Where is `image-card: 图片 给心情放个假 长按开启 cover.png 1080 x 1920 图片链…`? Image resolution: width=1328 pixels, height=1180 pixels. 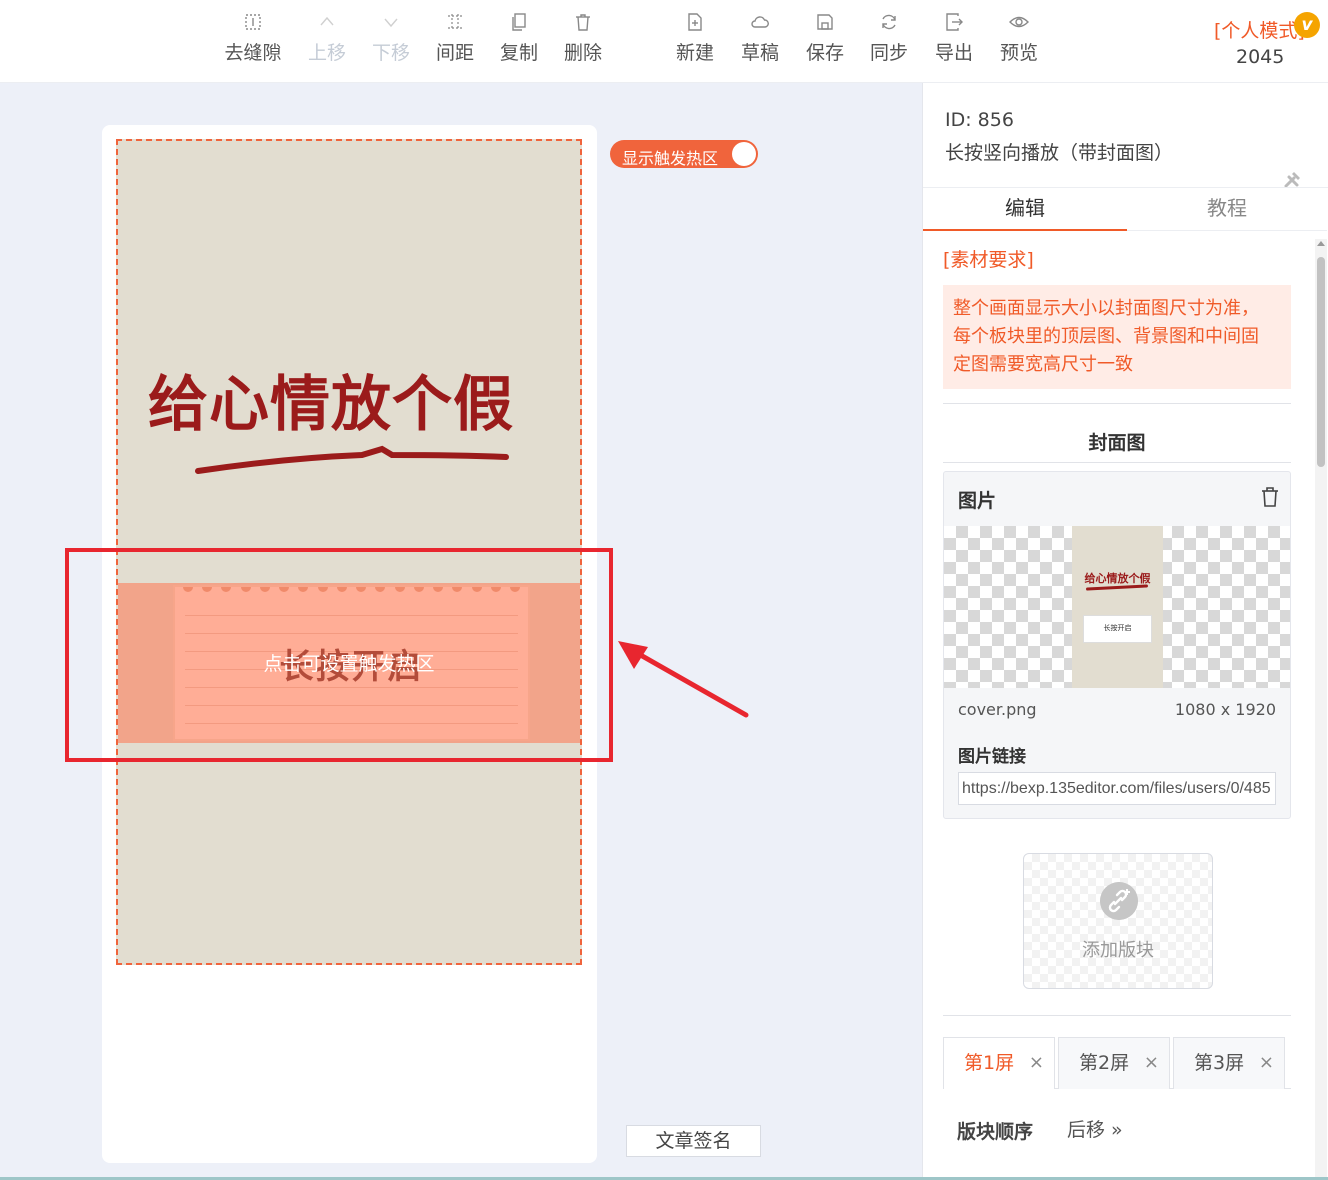 image-card: 图片 给心情放个假 长按开启 cover.png 1080 x 1920 图片链… is located at coordinates (1117, 645).